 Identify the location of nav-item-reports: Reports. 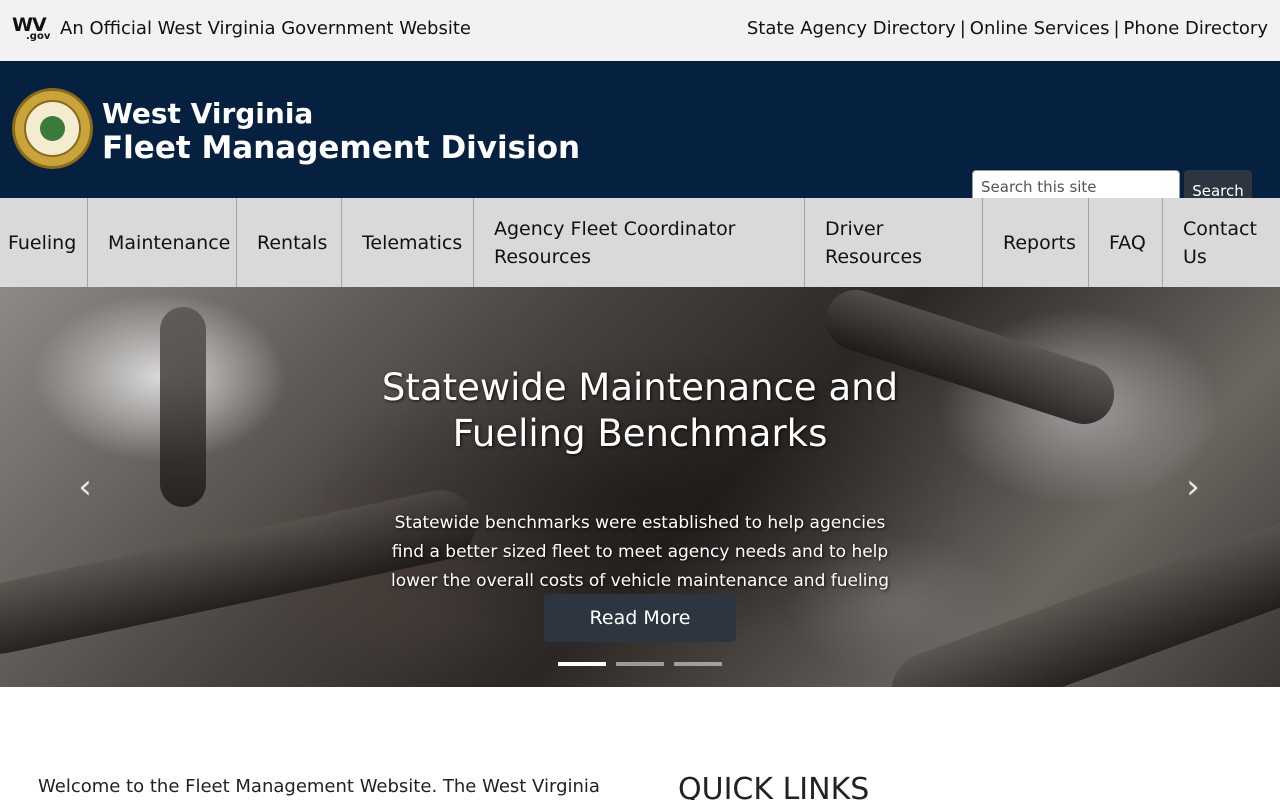
(1036, 242).